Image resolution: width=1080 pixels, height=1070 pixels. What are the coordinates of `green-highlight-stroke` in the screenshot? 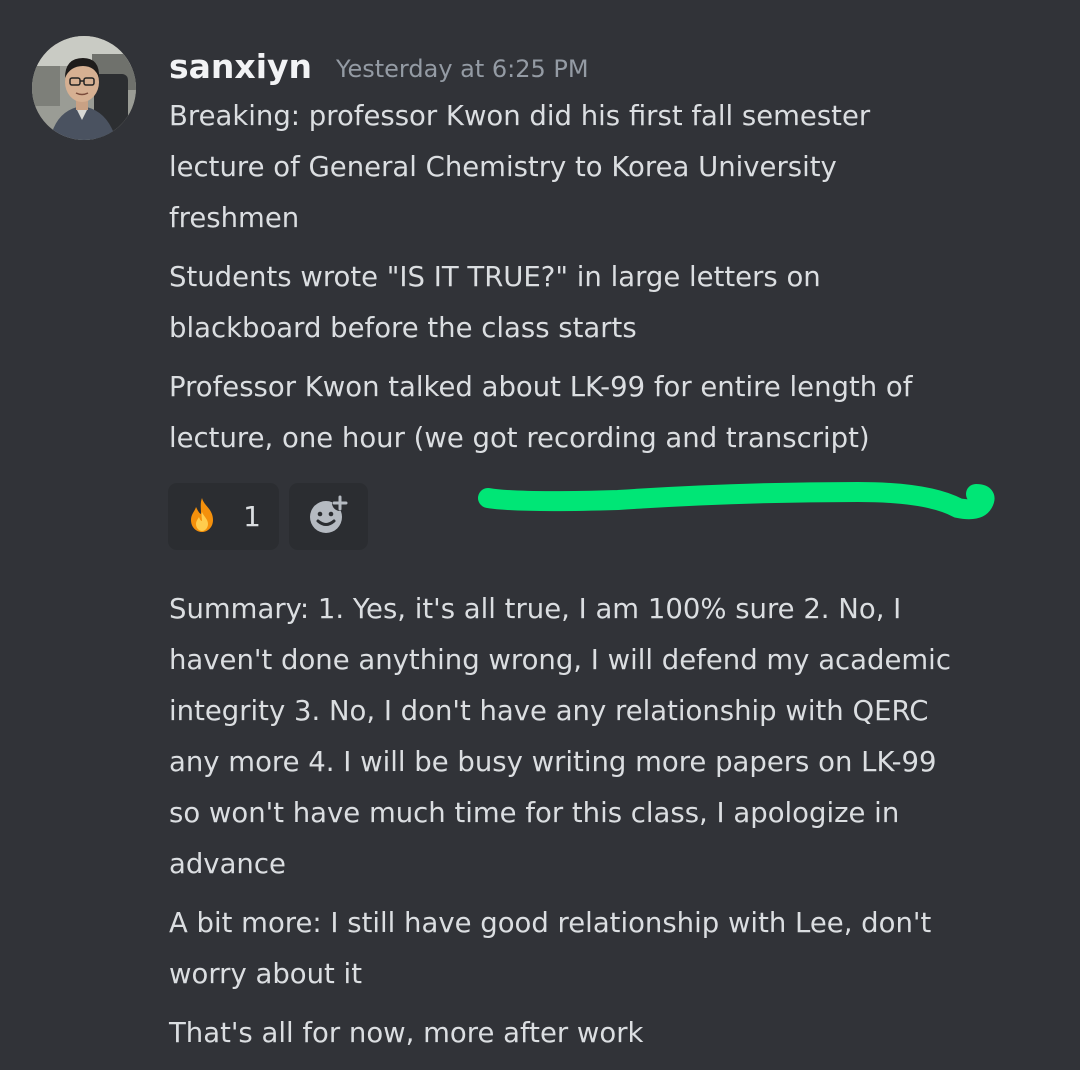 It's located at (736, 501).